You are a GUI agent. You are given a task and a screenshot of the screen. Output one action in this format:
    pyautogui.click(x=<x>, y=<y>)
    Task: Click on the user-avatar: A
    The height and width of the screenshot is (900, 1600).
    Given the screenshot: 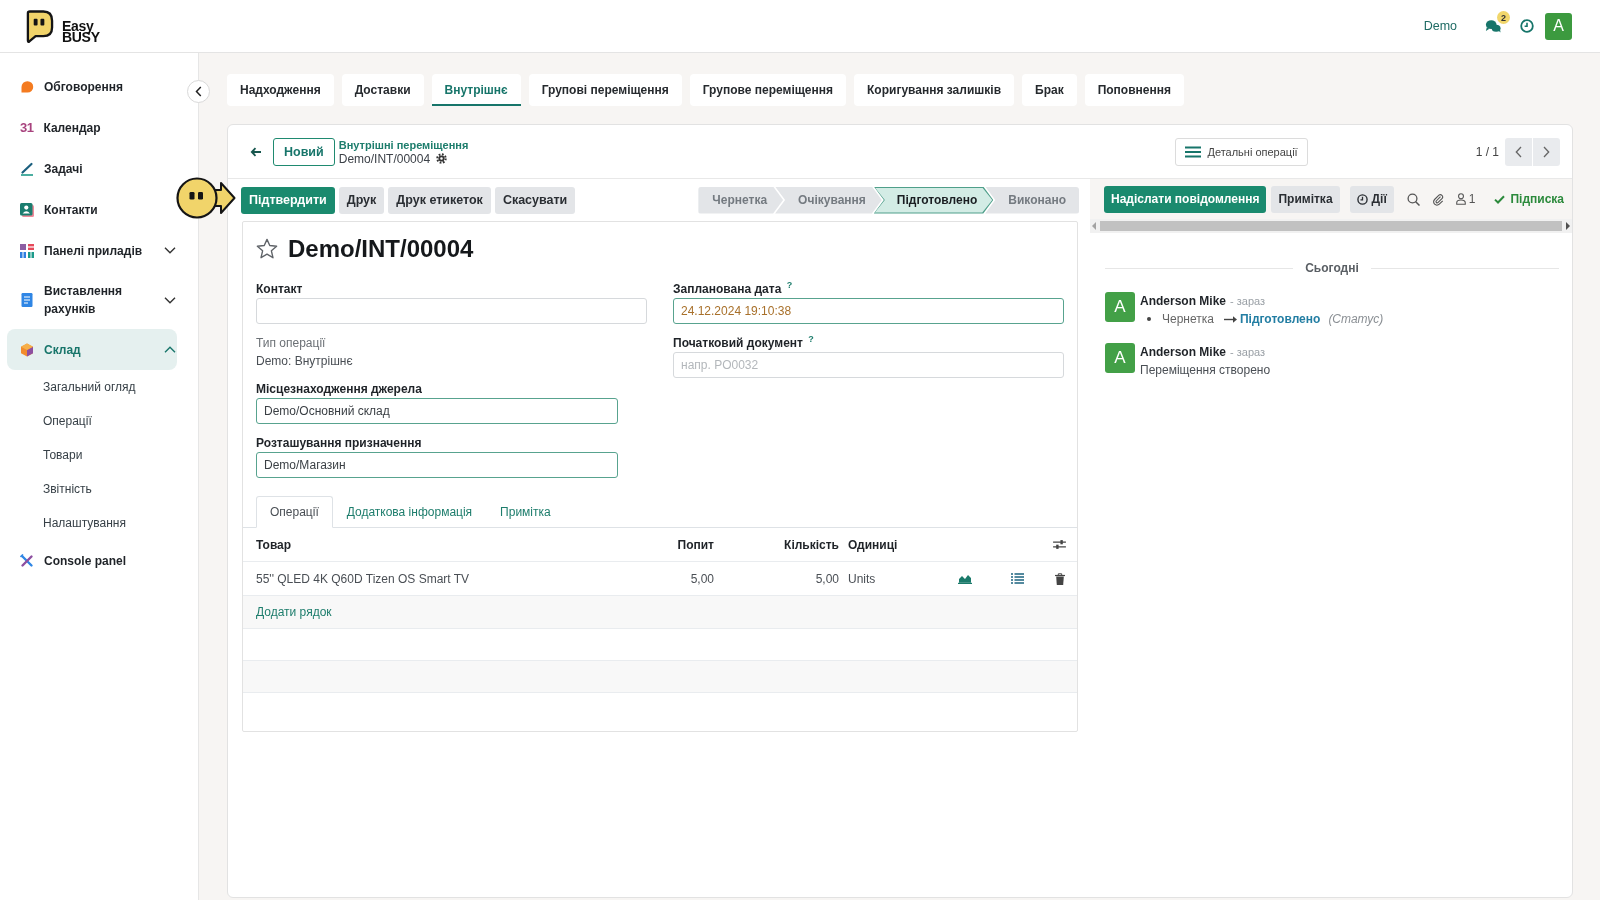 What is the action you would take?
    pyautogui.click(x=1558, y=26)
    